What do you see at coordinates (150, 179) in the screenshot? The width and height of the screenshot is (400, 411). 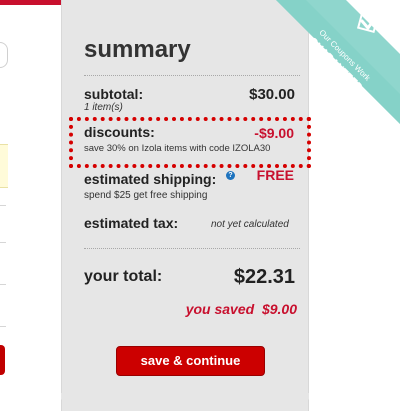 I see `shipping-label: estimated shipping:` at bounding box center [150, 179].